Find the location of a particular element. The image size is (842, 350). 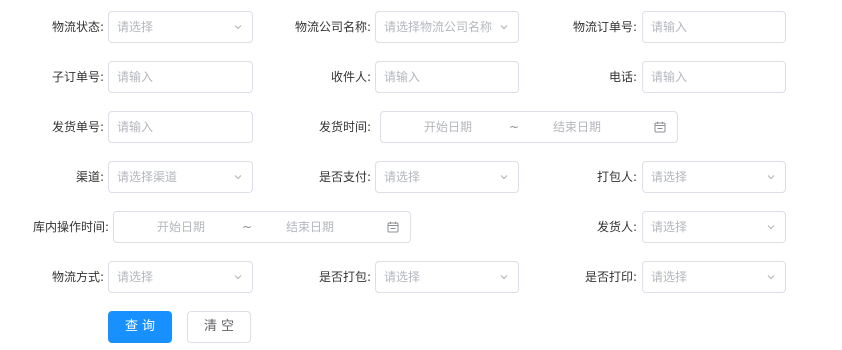

is-paid-select: 请选择 is located at coordinates (447, 177).